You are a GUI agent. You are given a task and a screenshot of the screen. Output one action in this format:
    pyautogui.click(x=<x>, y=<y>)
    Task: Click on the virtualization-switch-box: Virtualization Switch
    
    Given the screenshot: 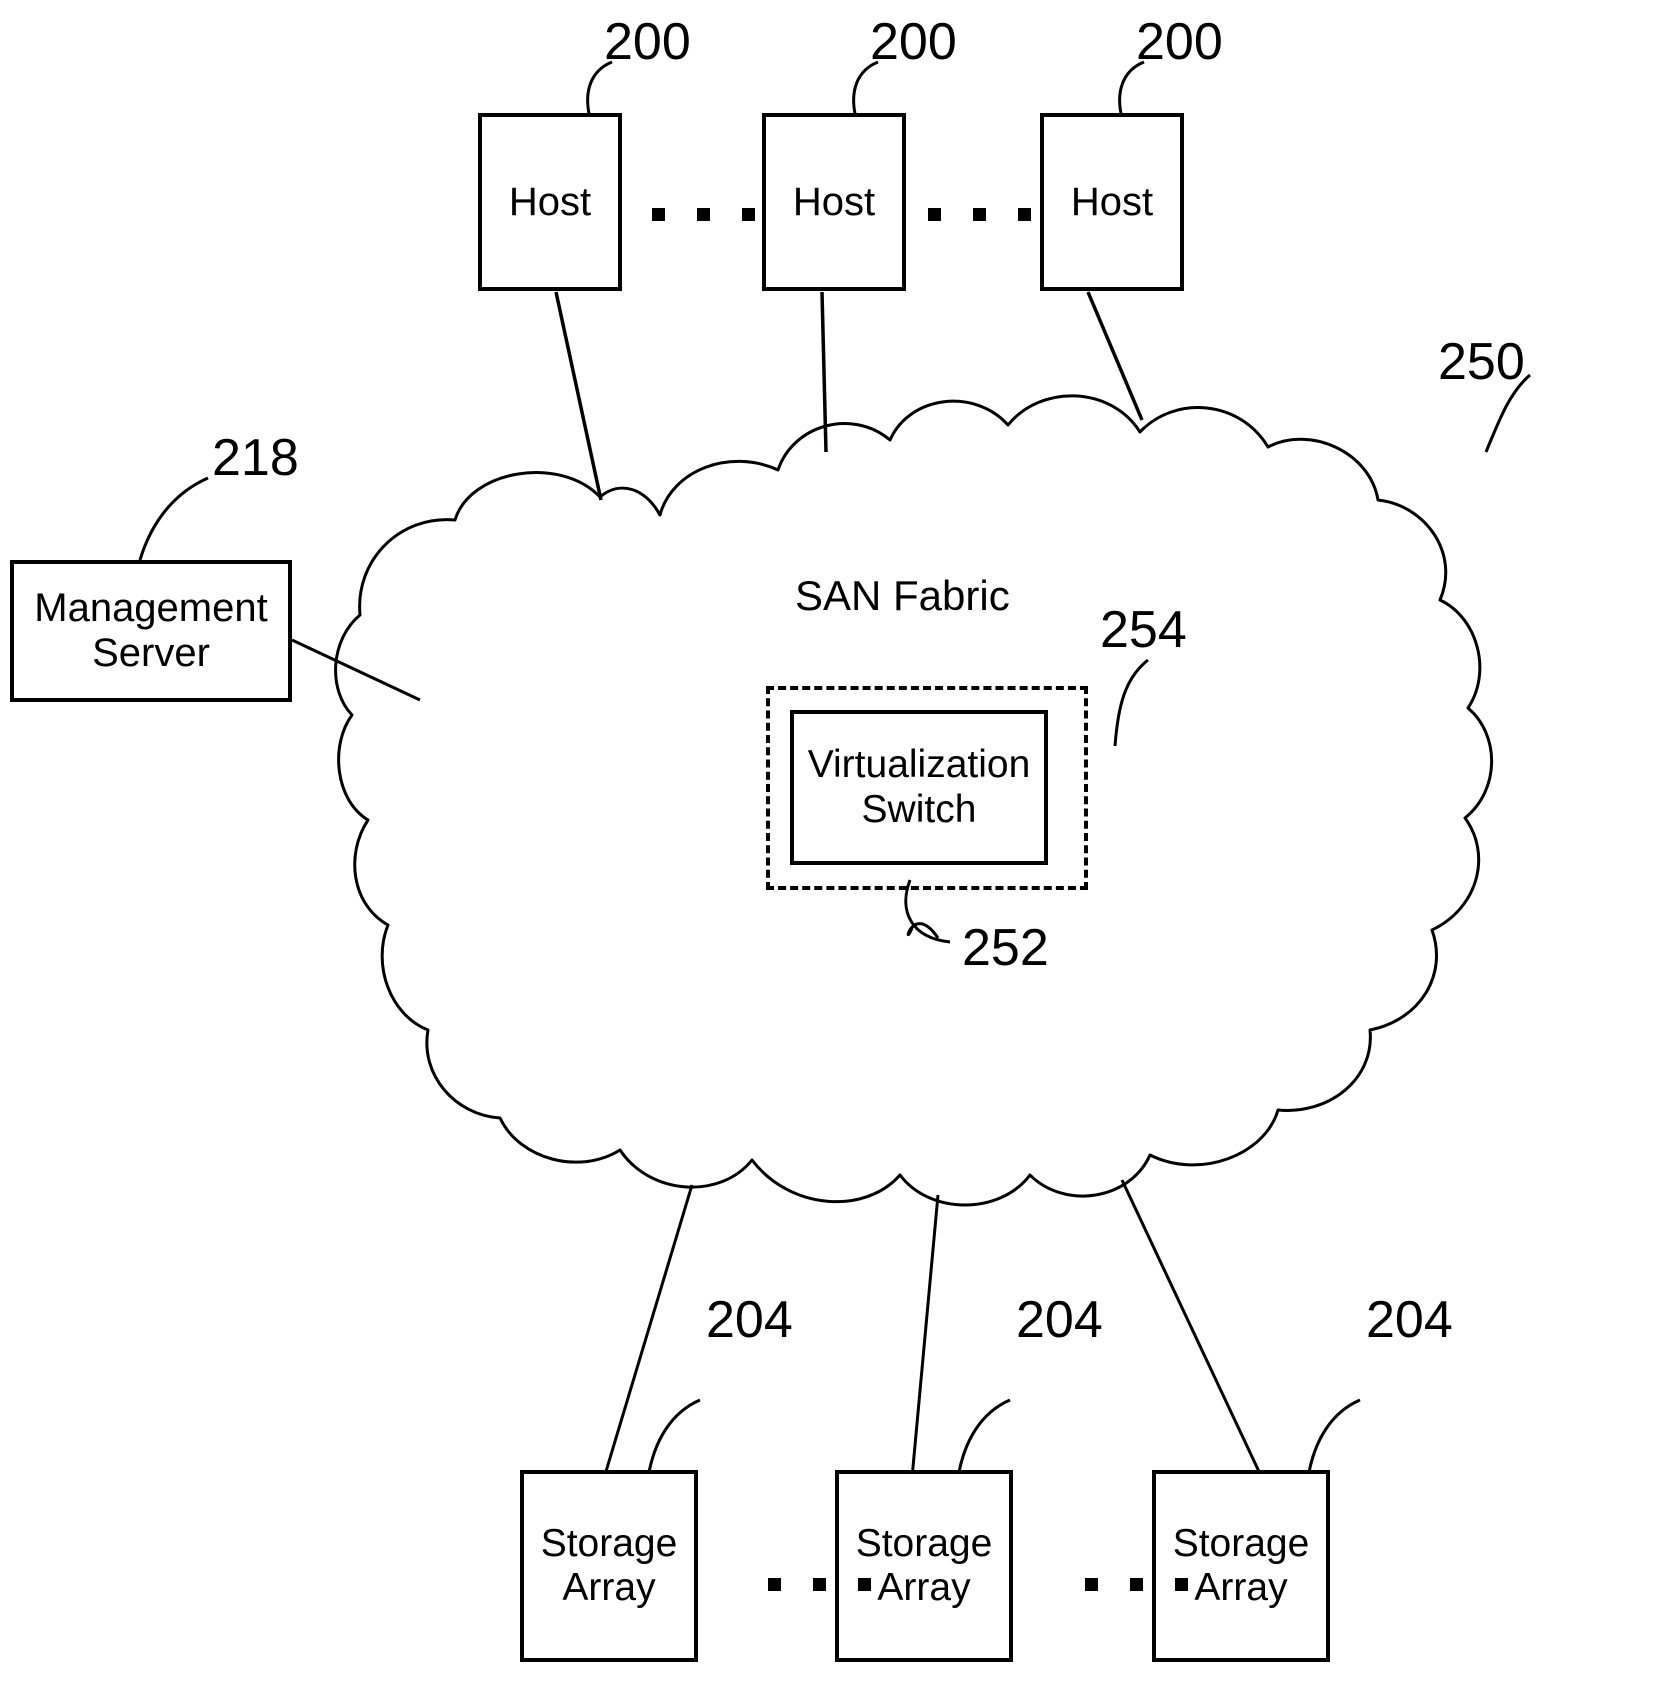 What is the action you would take?
    pyautogui.click(x=919, y=787)
    